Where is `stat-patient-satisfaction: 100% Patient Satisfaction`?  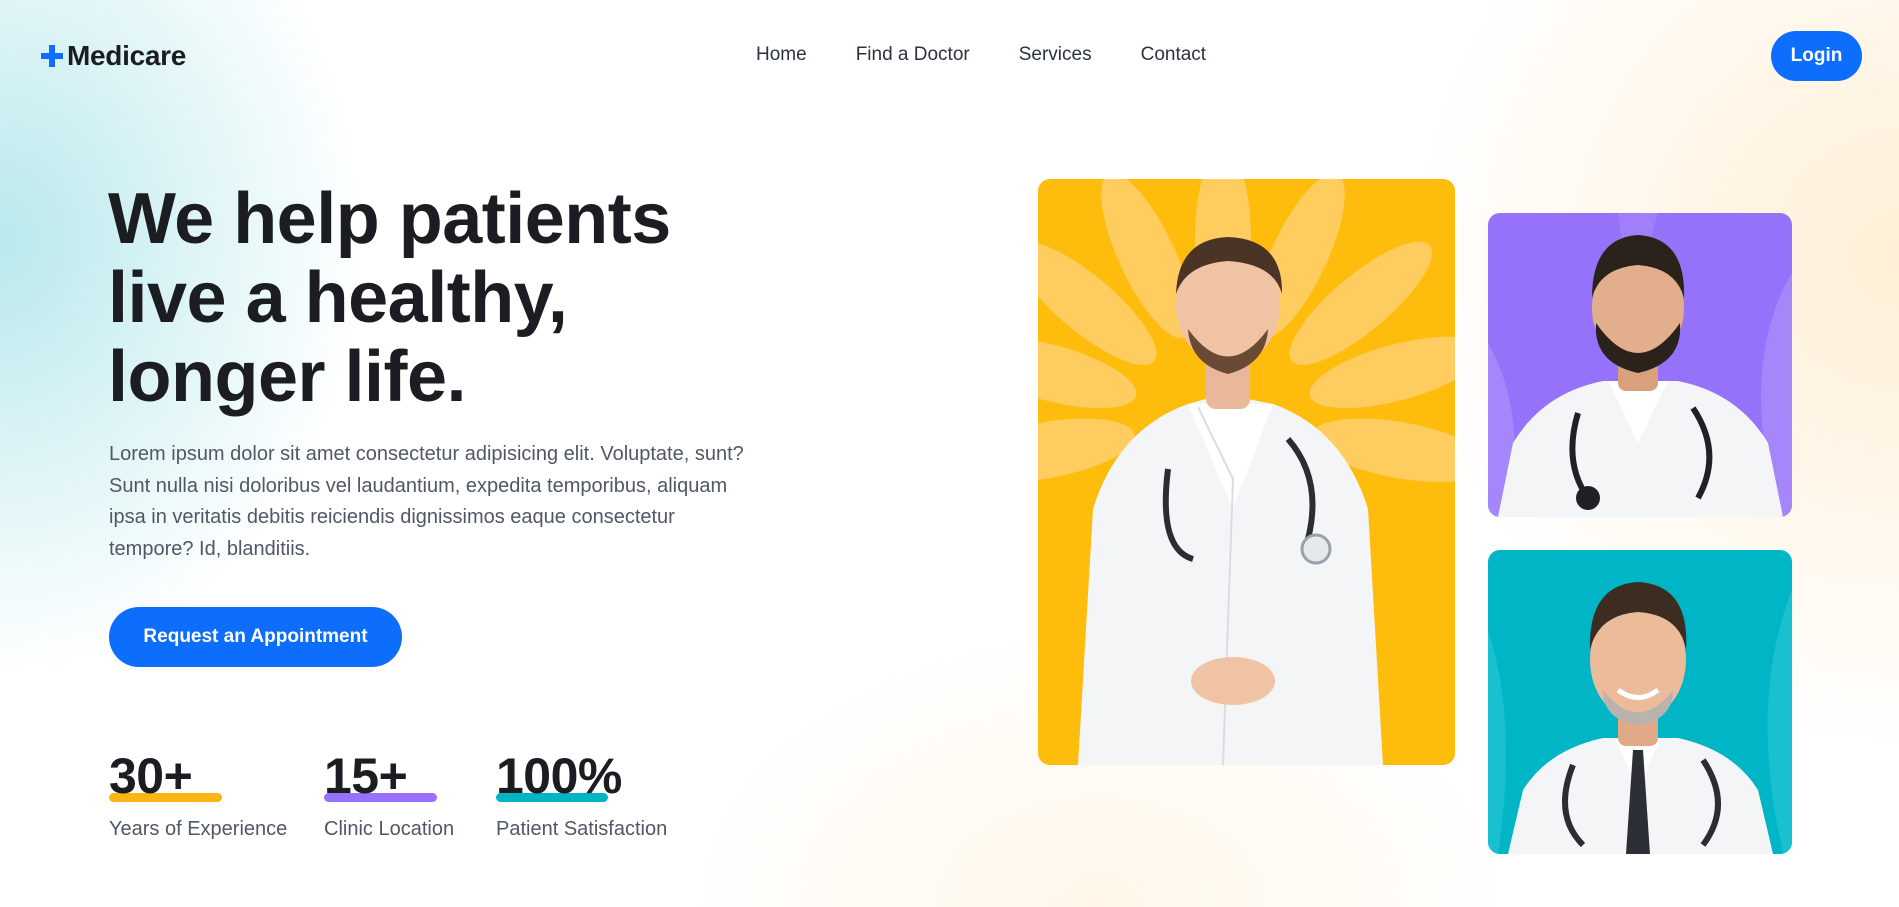 stat-patient-satisfaction: 100% Patient Satisfaction is located at coordinates (581, 794).